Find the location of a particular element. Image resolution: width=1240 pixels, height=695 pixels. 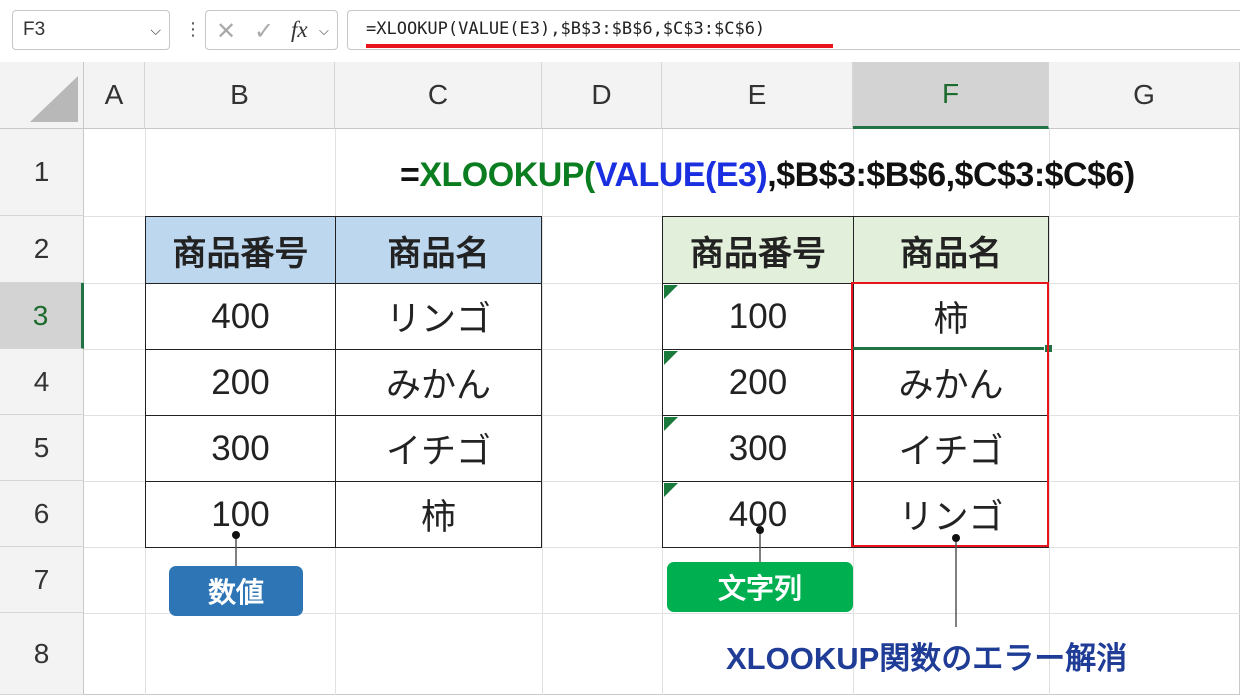

caption-main: XLOOKUP関数の is located at coordinates (849, 658).